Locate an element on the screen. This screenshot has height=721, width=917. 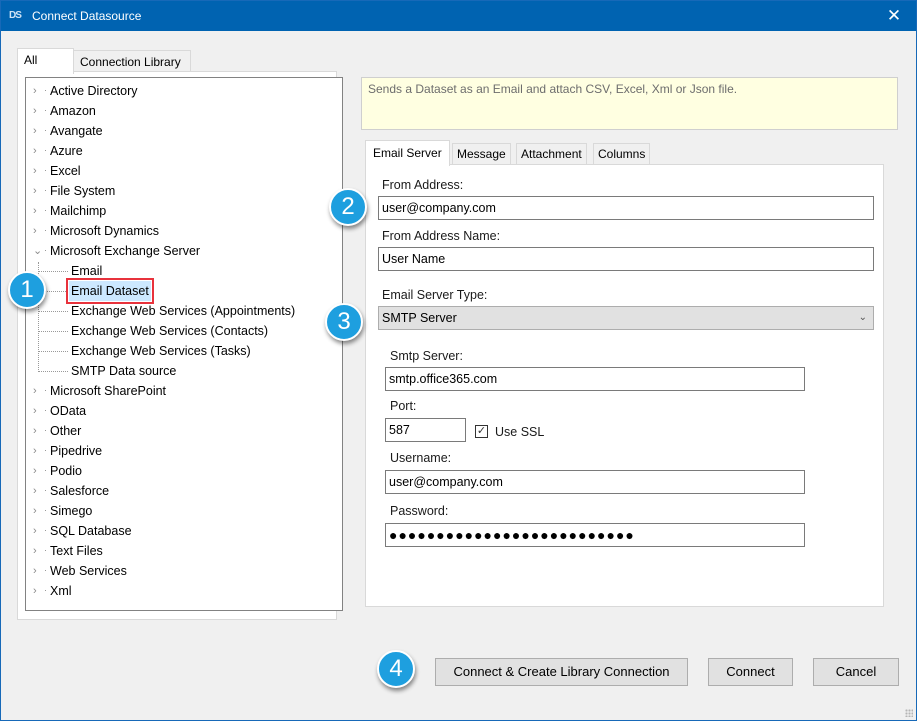
tree-item-label: Web Services is located at coordinates (88, 571).